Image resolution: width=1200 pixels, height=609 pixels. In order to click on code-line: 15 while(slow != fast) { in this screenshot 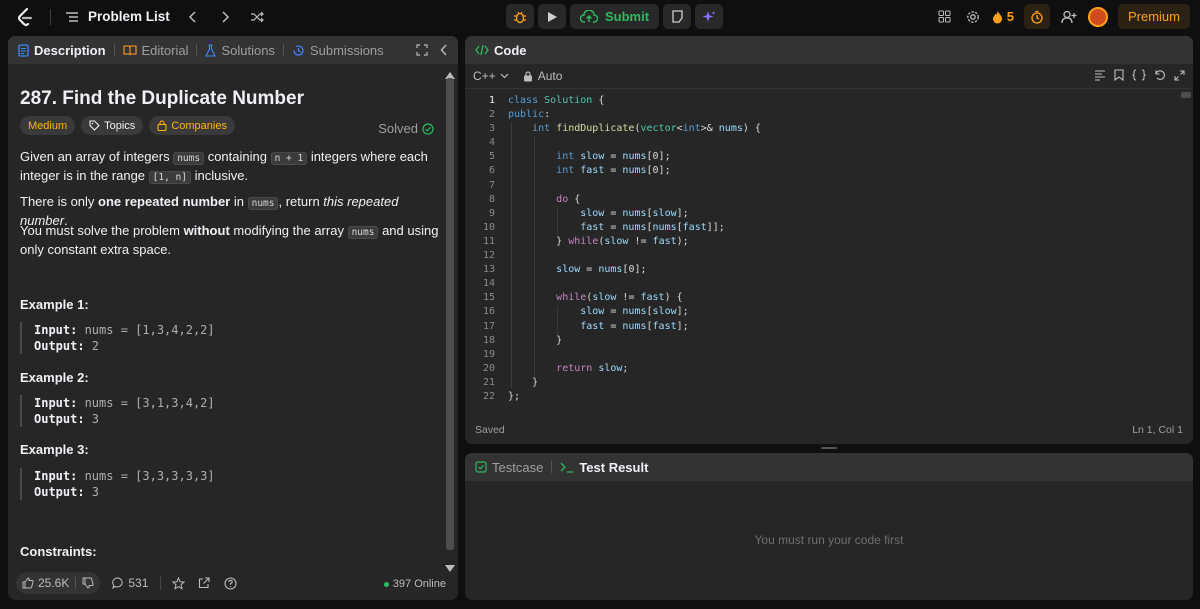, I will do `click(582, 298)`.